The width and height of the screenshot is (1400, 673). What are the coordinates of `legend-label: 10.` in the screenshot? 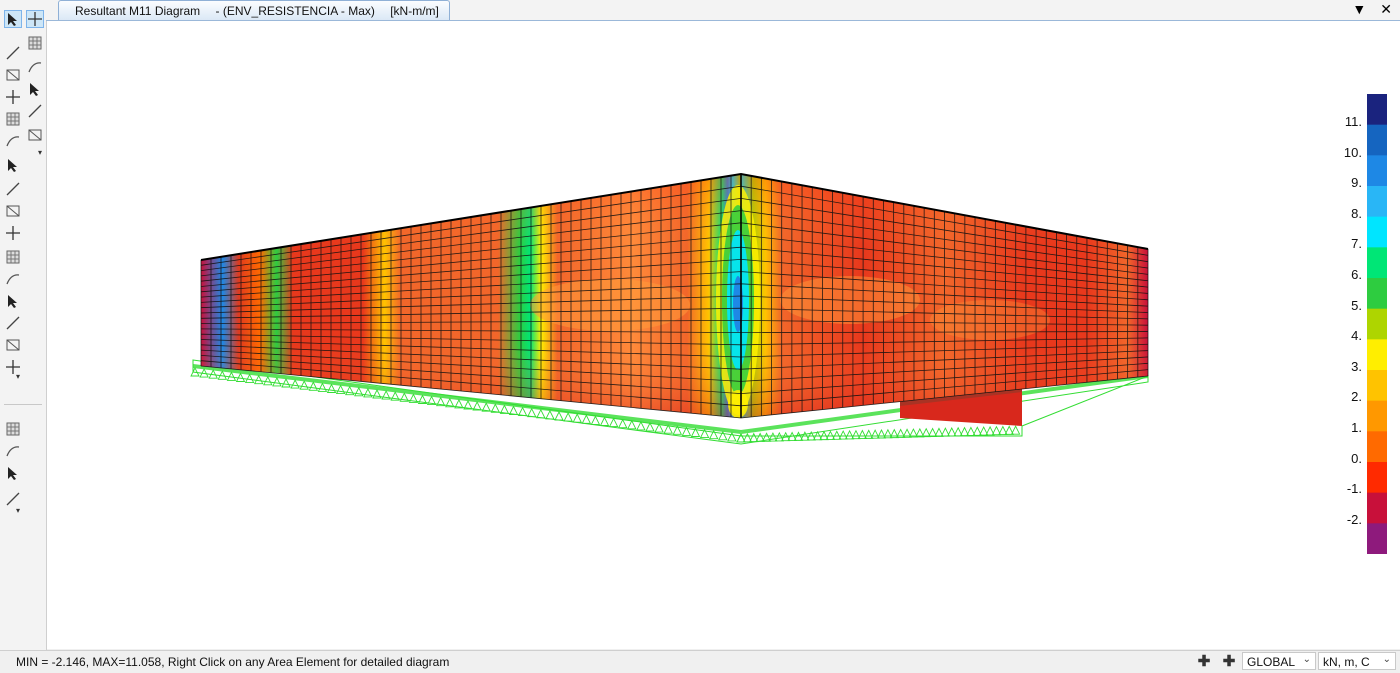 It's located at (1352, 152).